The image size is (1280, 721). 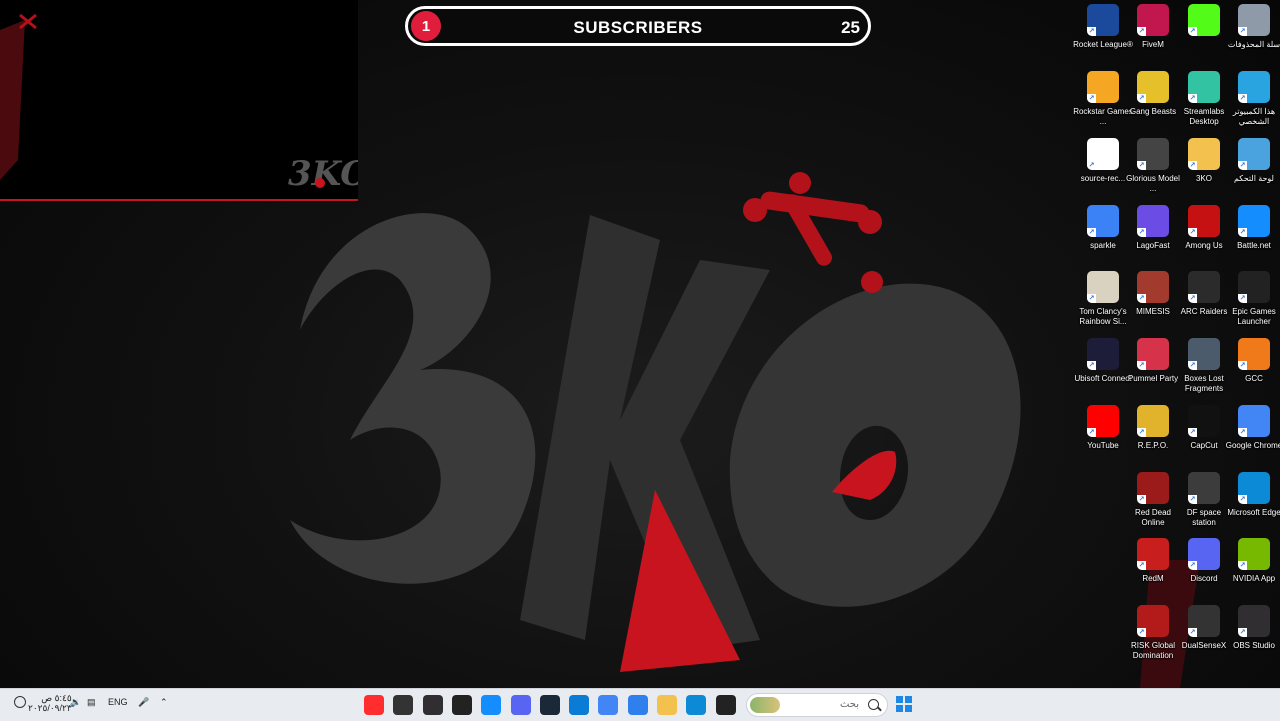 I want to click on streamlabs-icon: ↗, so click(x=1204, y=87).